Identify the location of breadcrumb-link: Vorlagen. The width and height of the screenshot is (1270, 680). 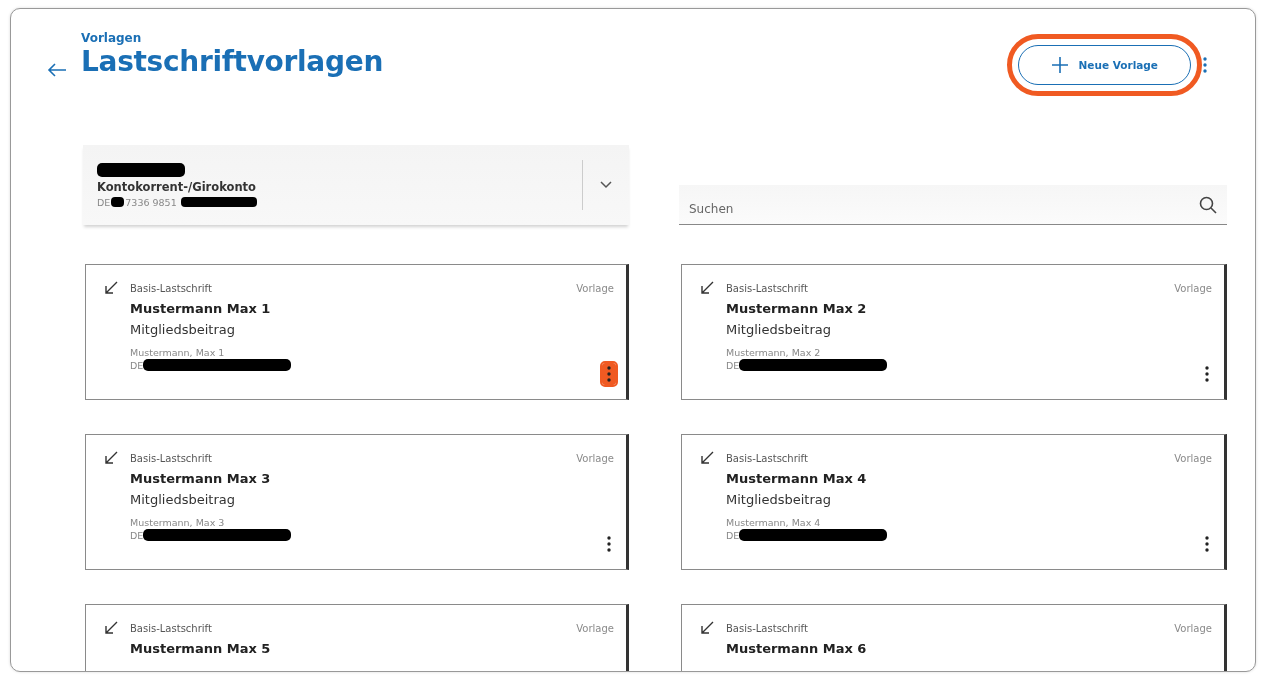
(232, 38).